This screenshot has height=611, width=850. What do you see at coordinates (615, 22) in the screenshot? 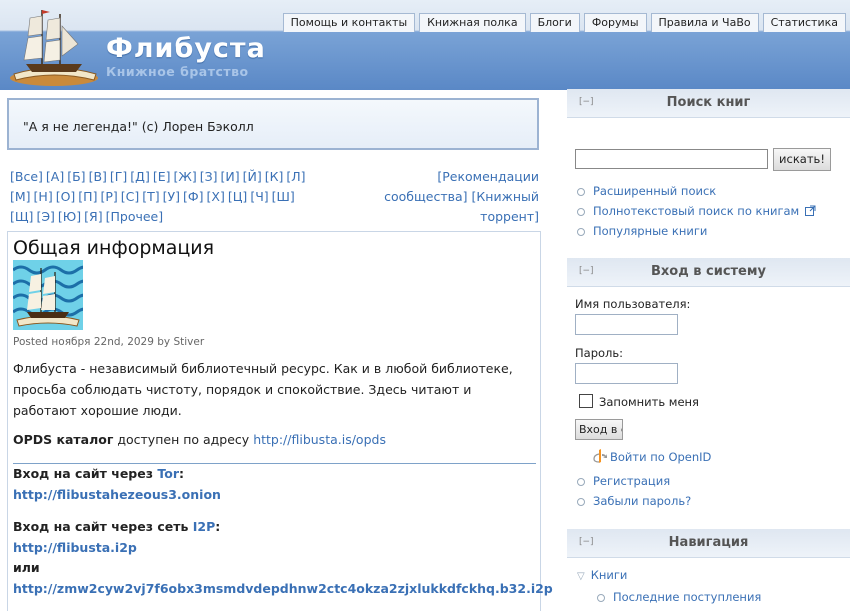
I see `tab-forums: Форумы` at bounding box center [615, 22].